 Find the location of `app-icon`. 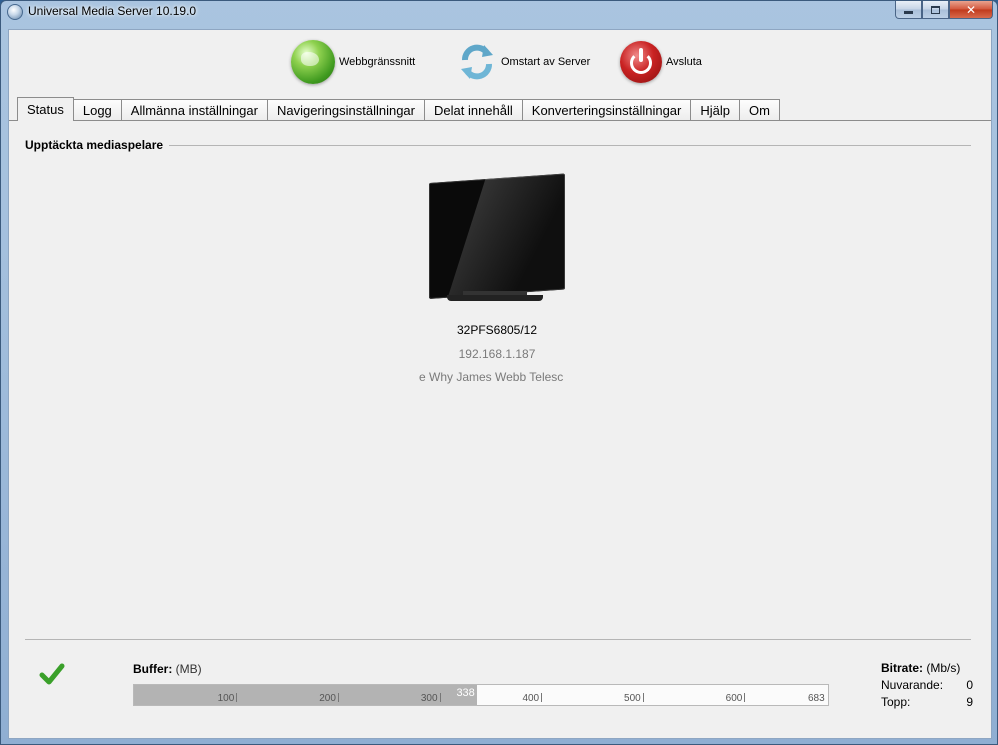

app-icon is located at coordinates (15, 12).